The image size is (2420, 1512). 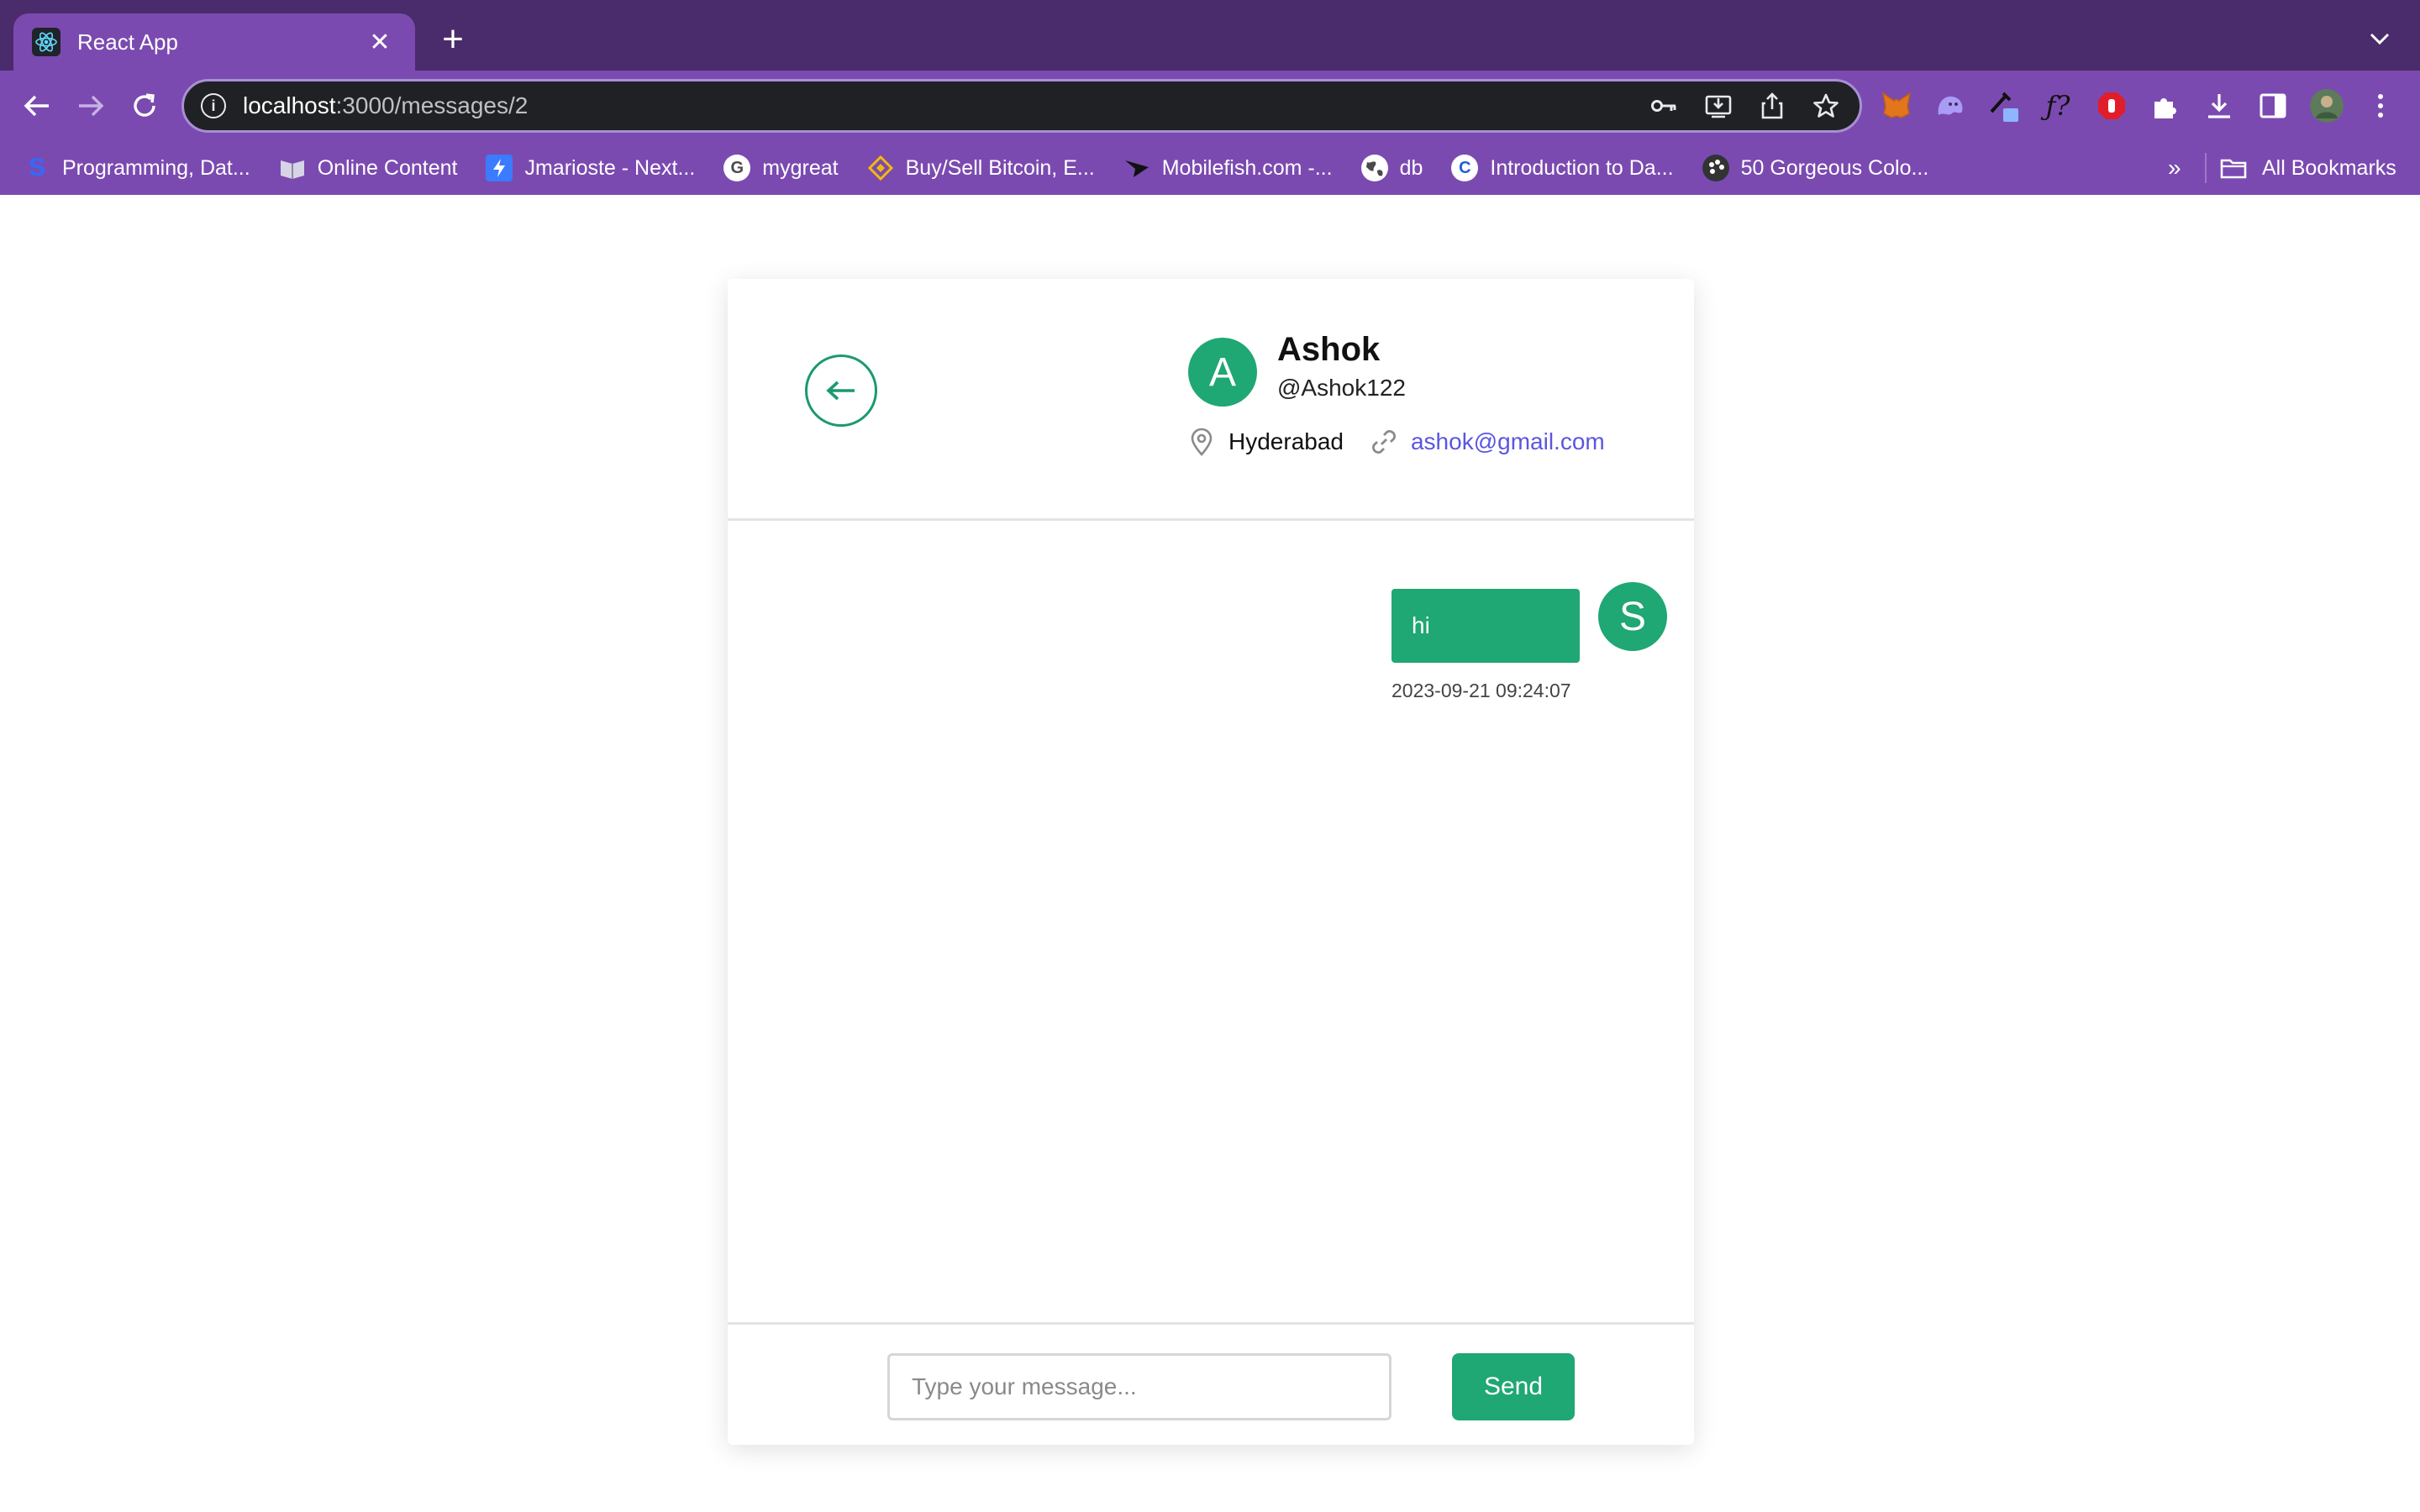 What do you see at coordinates (1513, 1386) in the screenshot?
I see `send-button: Send` at bounding box center [1513, 1386].